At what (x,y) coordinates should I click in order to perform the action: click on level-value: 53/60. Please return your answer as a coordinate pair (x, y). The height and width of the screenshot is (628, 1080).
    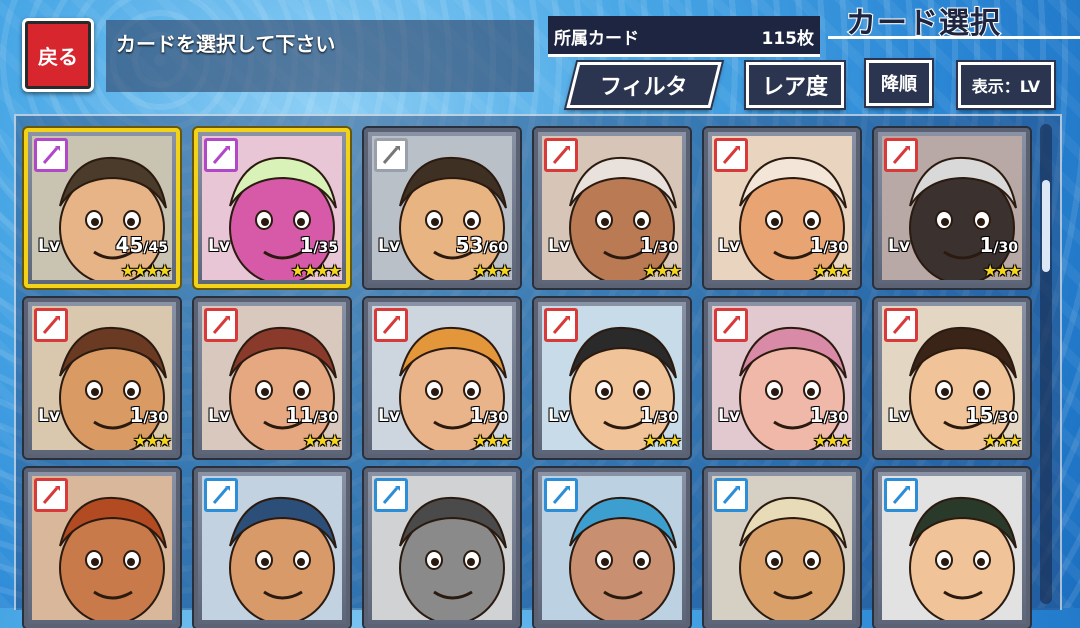
    Looking at the image, I should click on (482, 245).